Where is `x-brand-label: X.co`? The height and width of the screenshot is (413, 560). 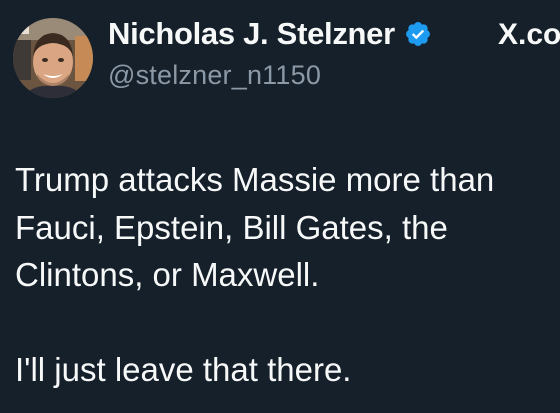
x-brand-label: X.co is located at coordinates (529, 35).